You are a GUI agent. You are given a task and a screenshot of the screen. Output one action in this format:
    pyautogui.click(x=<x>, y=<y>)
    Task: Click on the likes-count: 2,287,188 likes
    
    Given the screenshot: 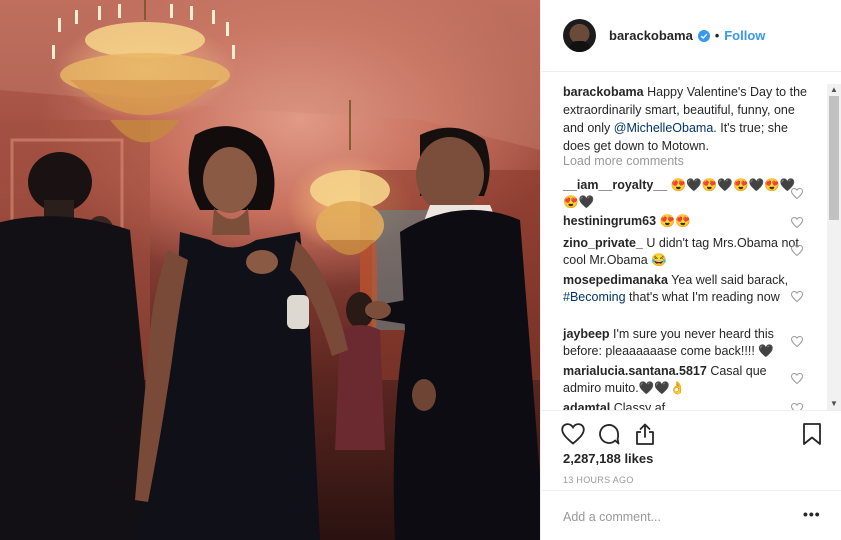 What is the action you would take?
    pyautogui.click(x=608, y=458)
    